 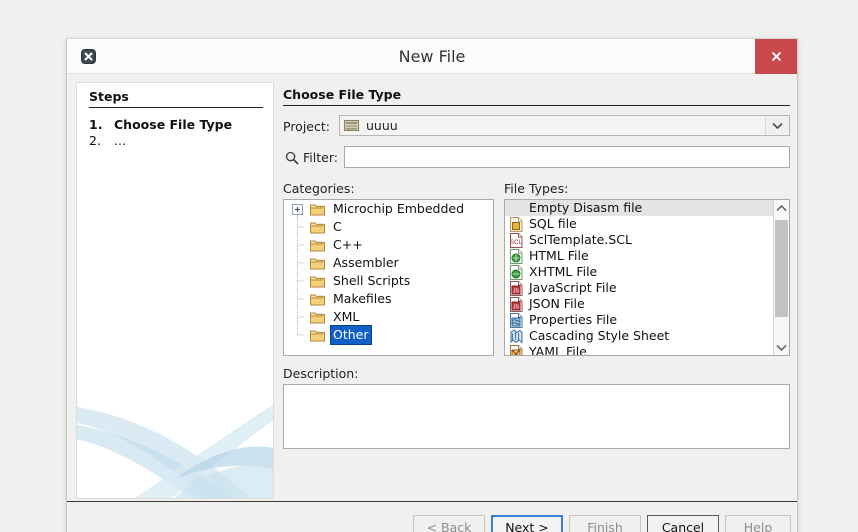 I want to click on project-value: uuuu, so click(x=382, y=125).